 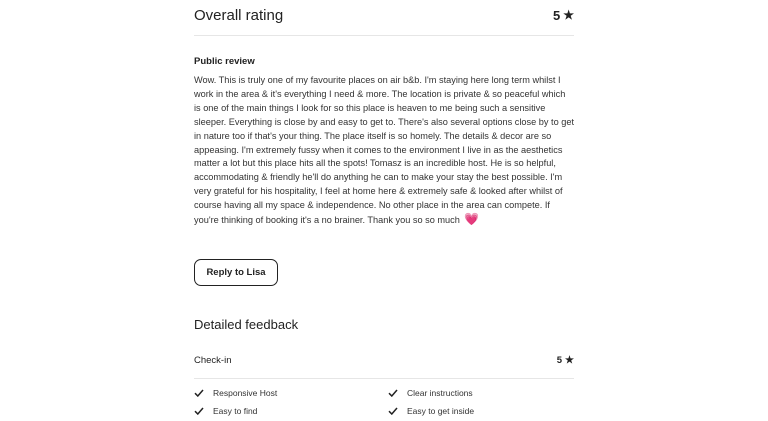 What do you see at coordinates (246, 324) in the screenshot?
I see `detailed-feedback-title: Detailed feedback` at bounding box center [246, 324].